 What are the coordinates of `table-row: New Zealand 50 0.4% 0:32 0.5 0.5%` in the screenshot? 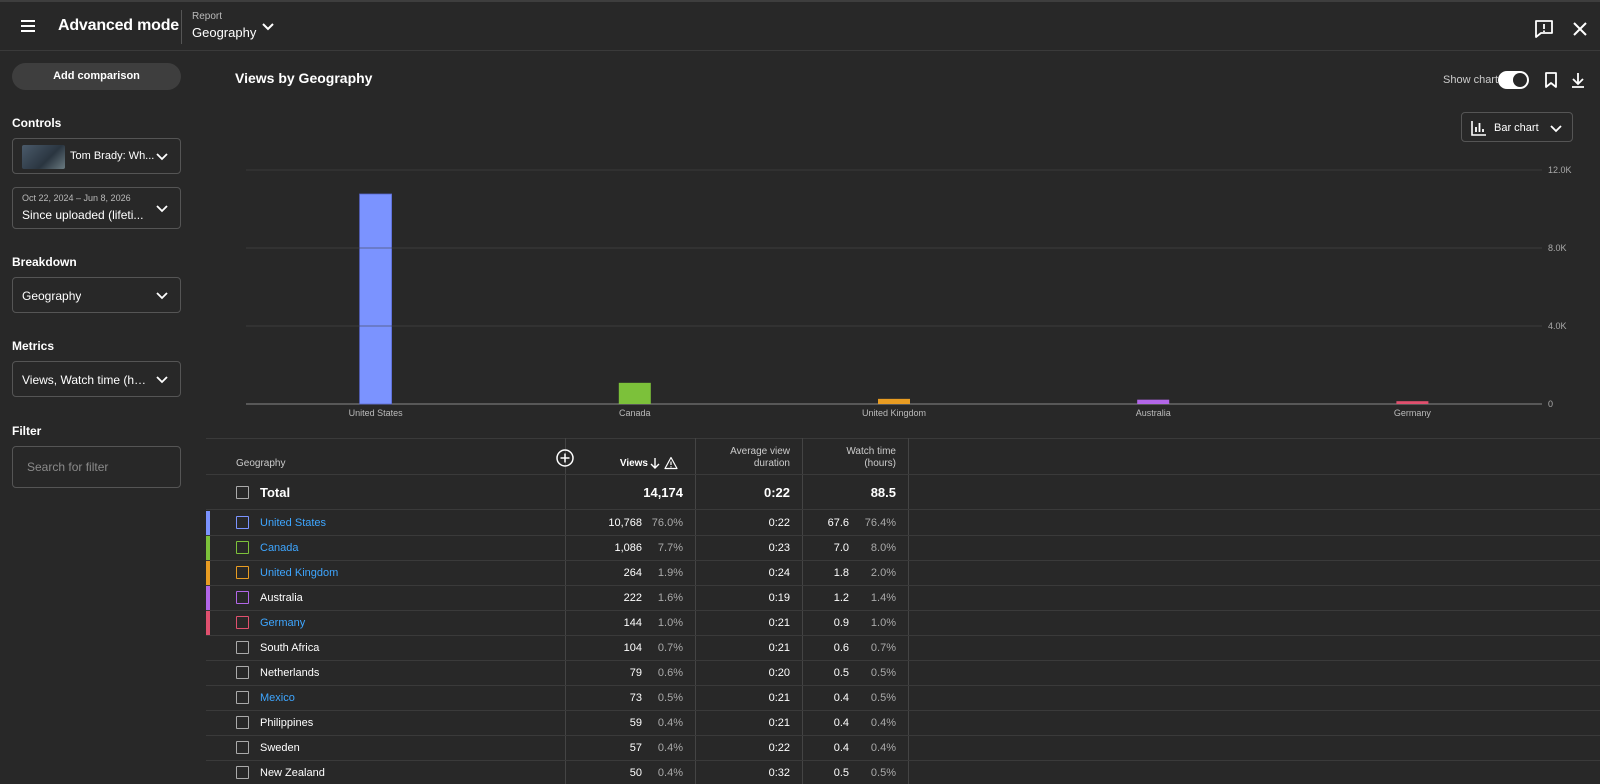 It's located at (903, 772).